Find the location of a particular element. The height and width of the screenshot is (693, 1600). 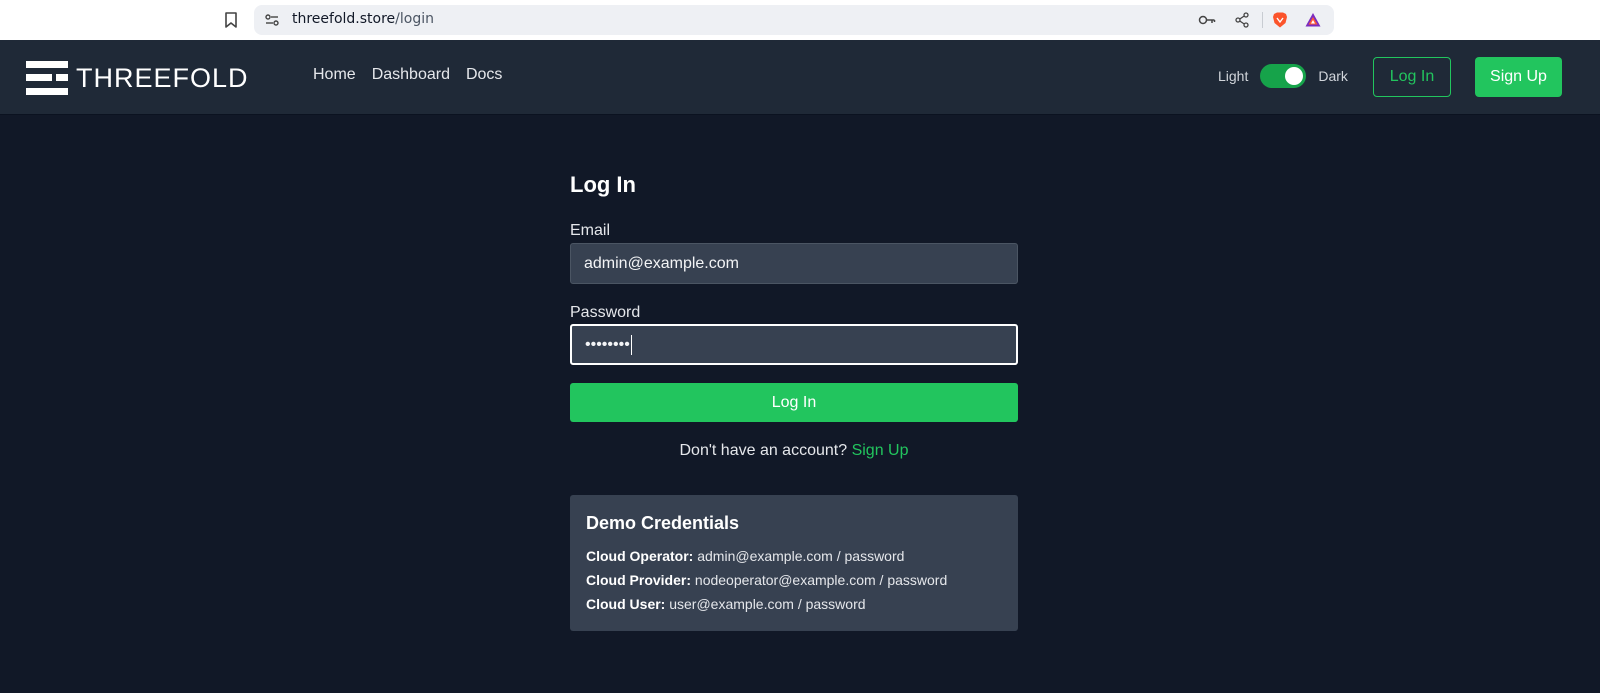

url-host: threefold.store is located at coordinates (344, 19).